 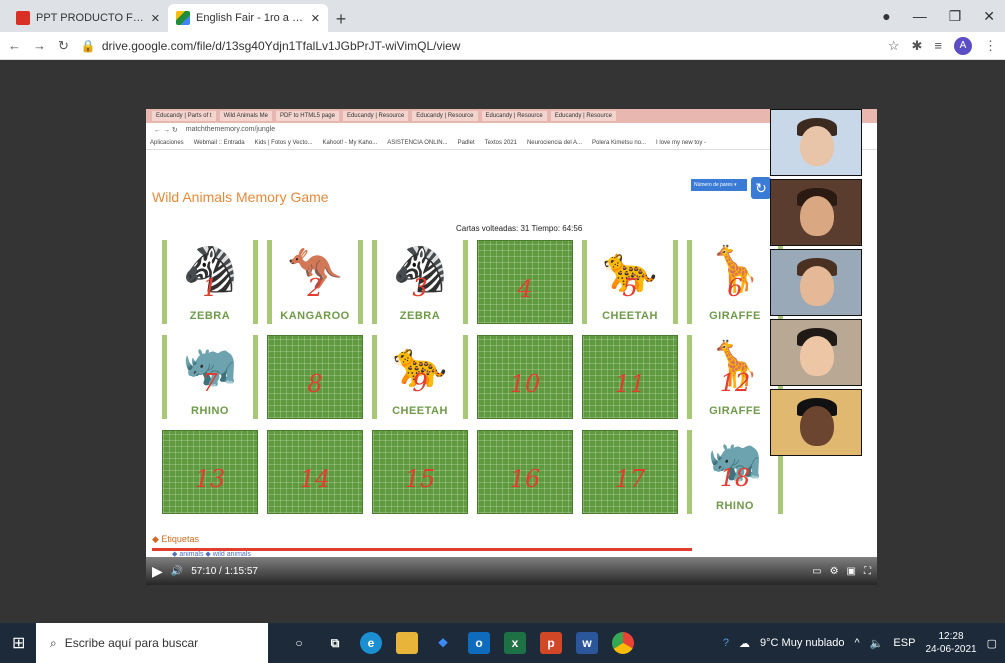 I want to click on card-number-annotation: 5, so click(x=630, y=288).